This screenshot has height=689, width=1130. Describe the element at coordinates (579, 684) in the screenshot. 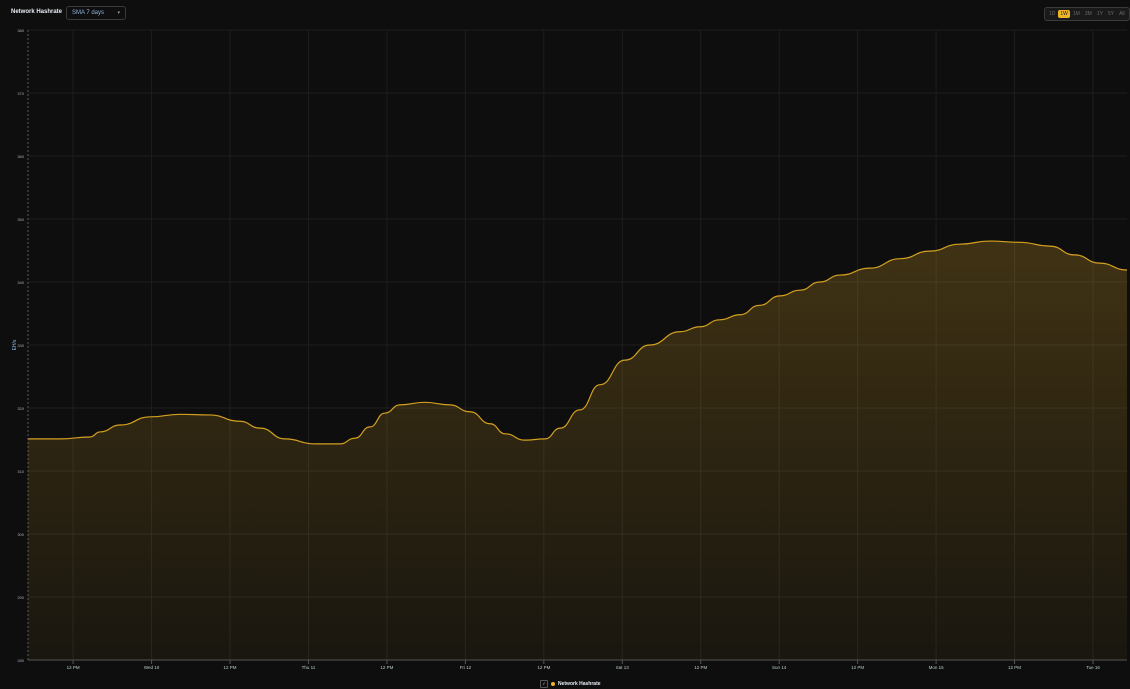

I see `legend-label: Network Hashrate` at that location.